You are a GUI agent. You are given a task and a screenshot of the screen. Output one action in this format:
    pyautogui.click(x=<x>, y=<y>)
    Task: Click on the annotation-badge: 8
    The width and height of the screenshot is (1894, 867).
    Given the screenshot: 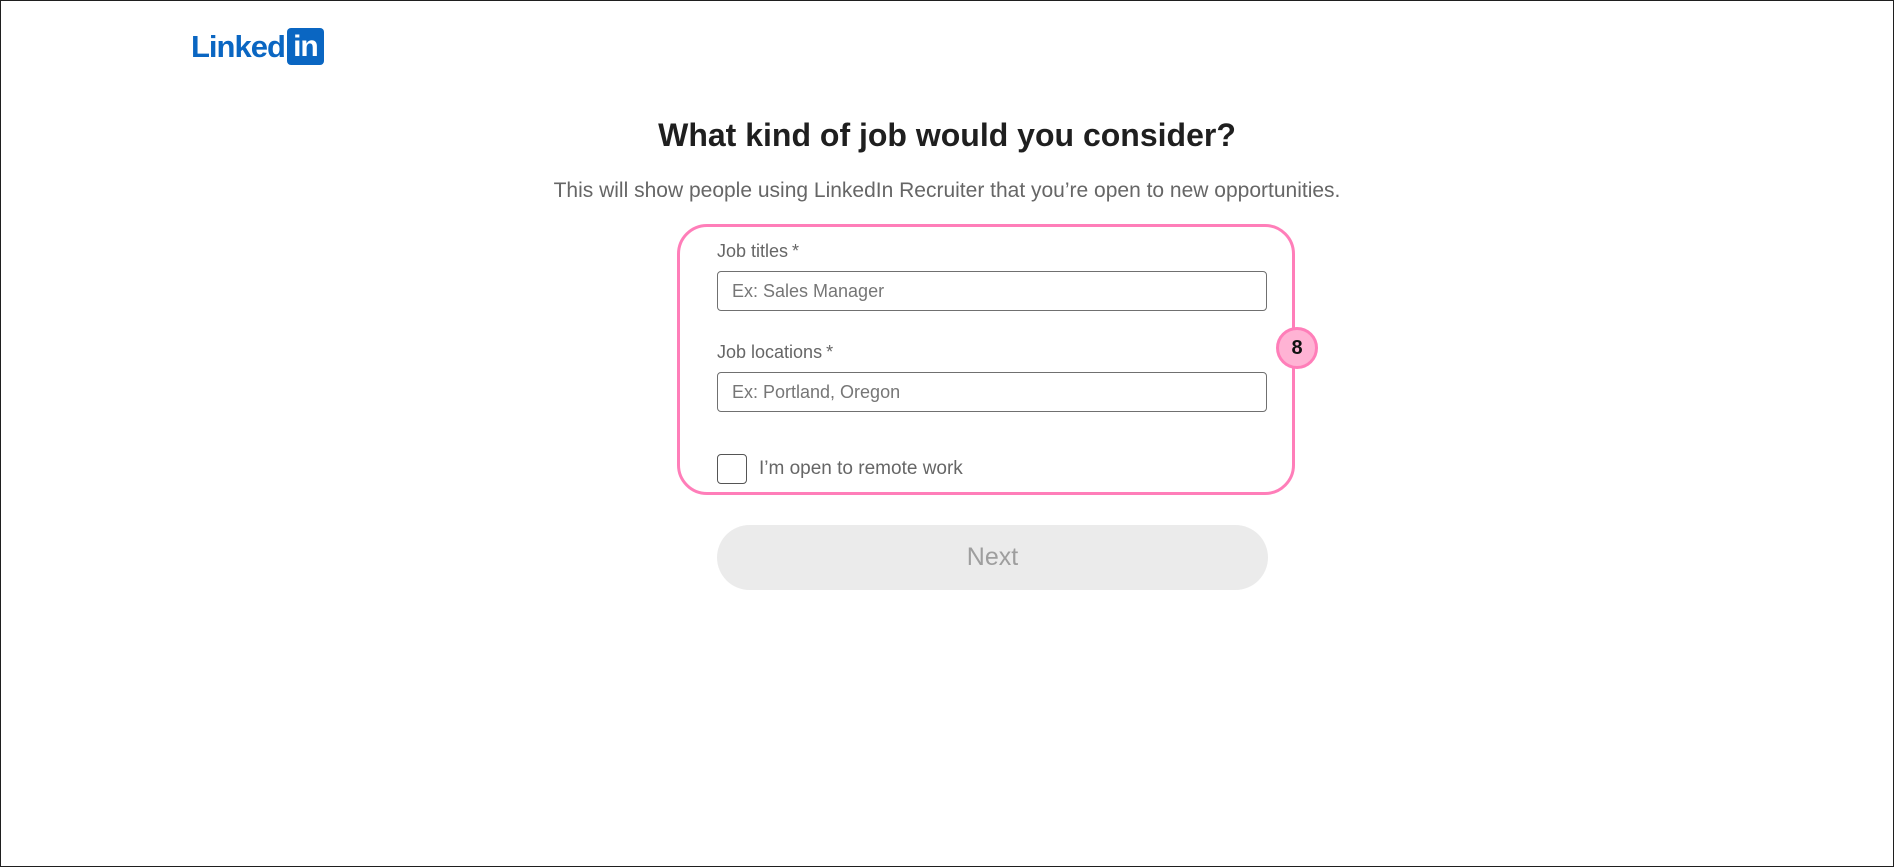 What is the action you would take?
    pyautogui.click(x=1297, y=348)
    